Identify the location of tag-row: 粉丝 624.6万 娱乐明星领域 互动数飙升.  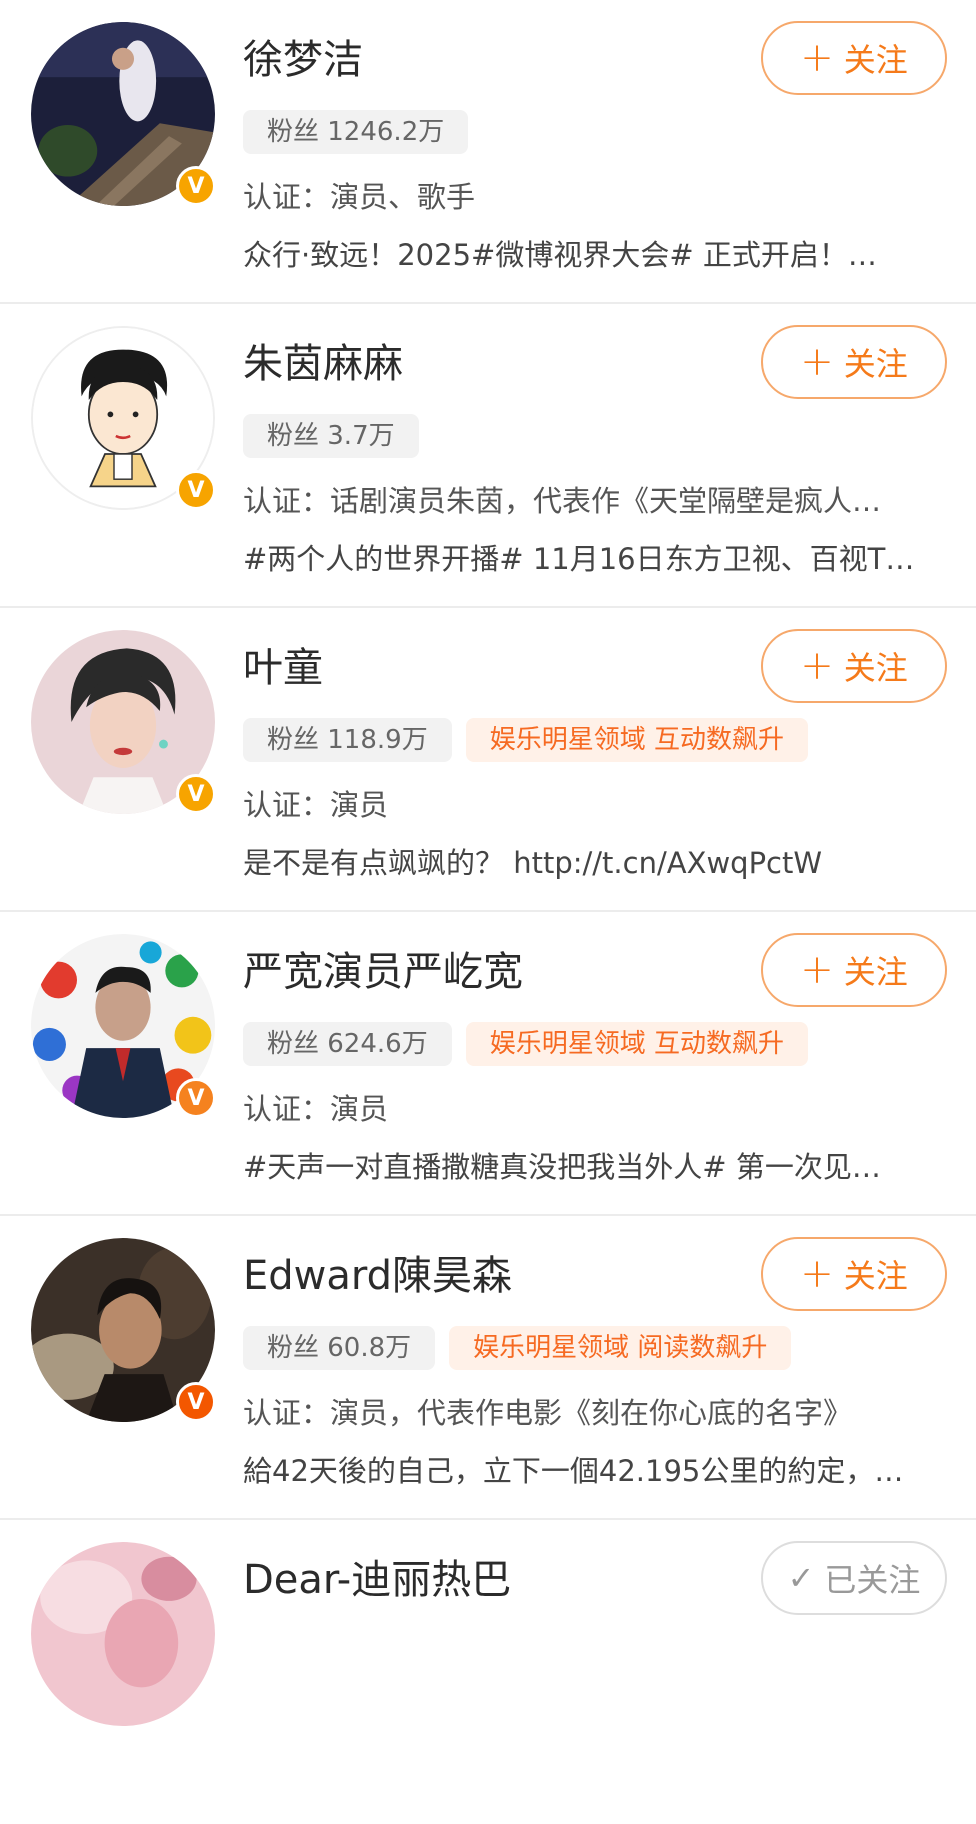
(525, 1044).